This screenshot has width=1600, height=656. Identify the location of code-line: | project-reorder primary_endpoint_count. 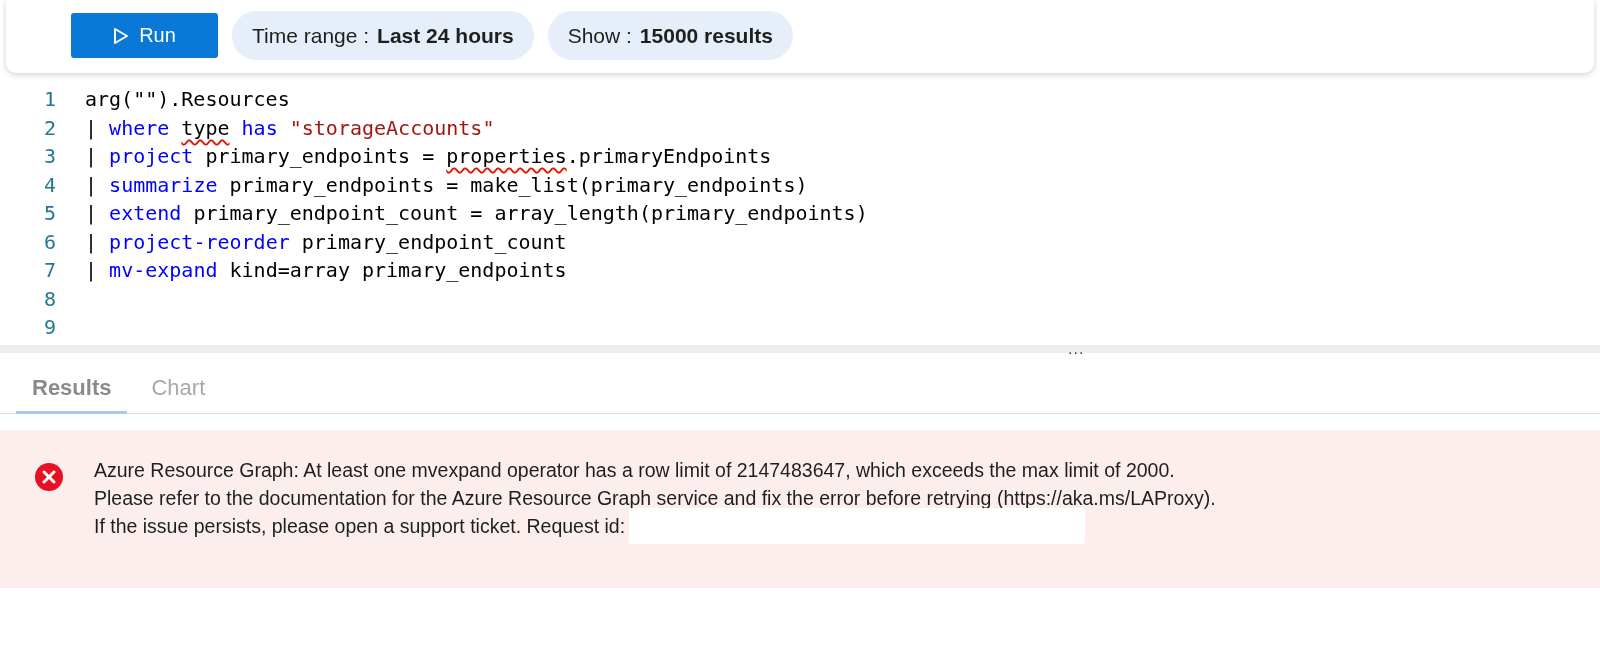
(326, 241).